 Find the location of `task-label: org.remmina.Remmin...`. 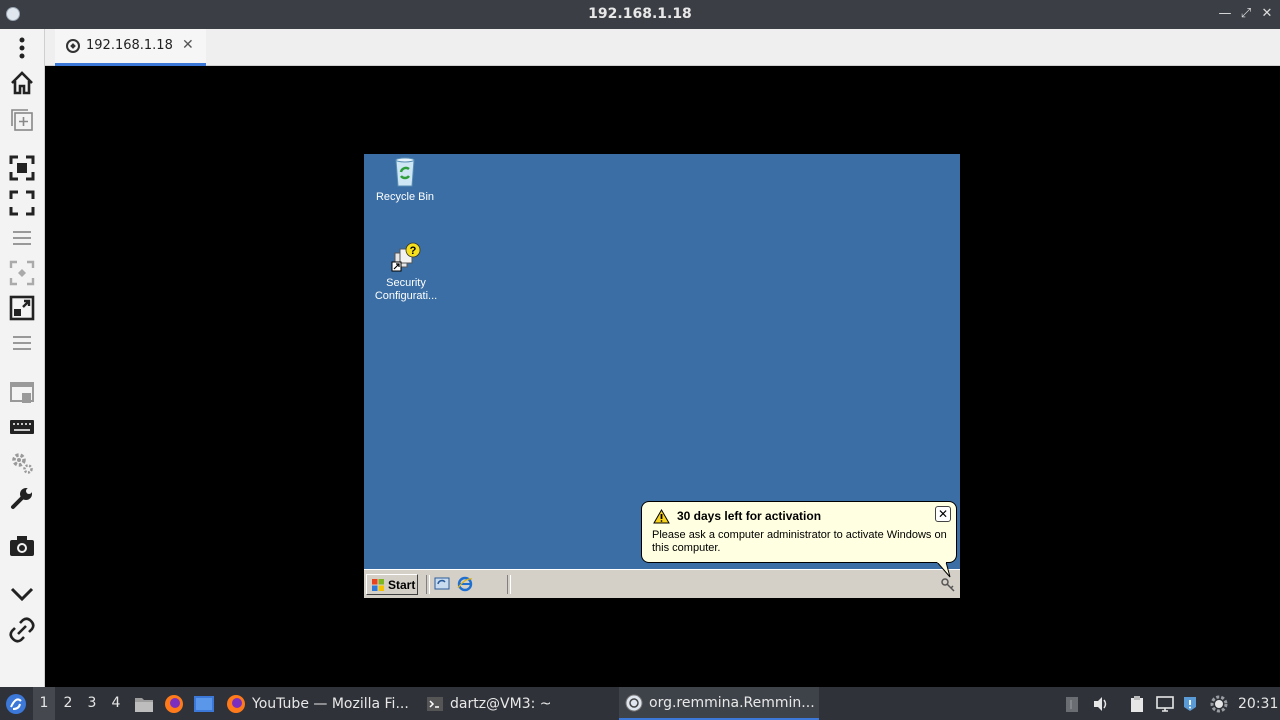

task-label: org.remmina.Remmin... is located at coordinates (732, 702).